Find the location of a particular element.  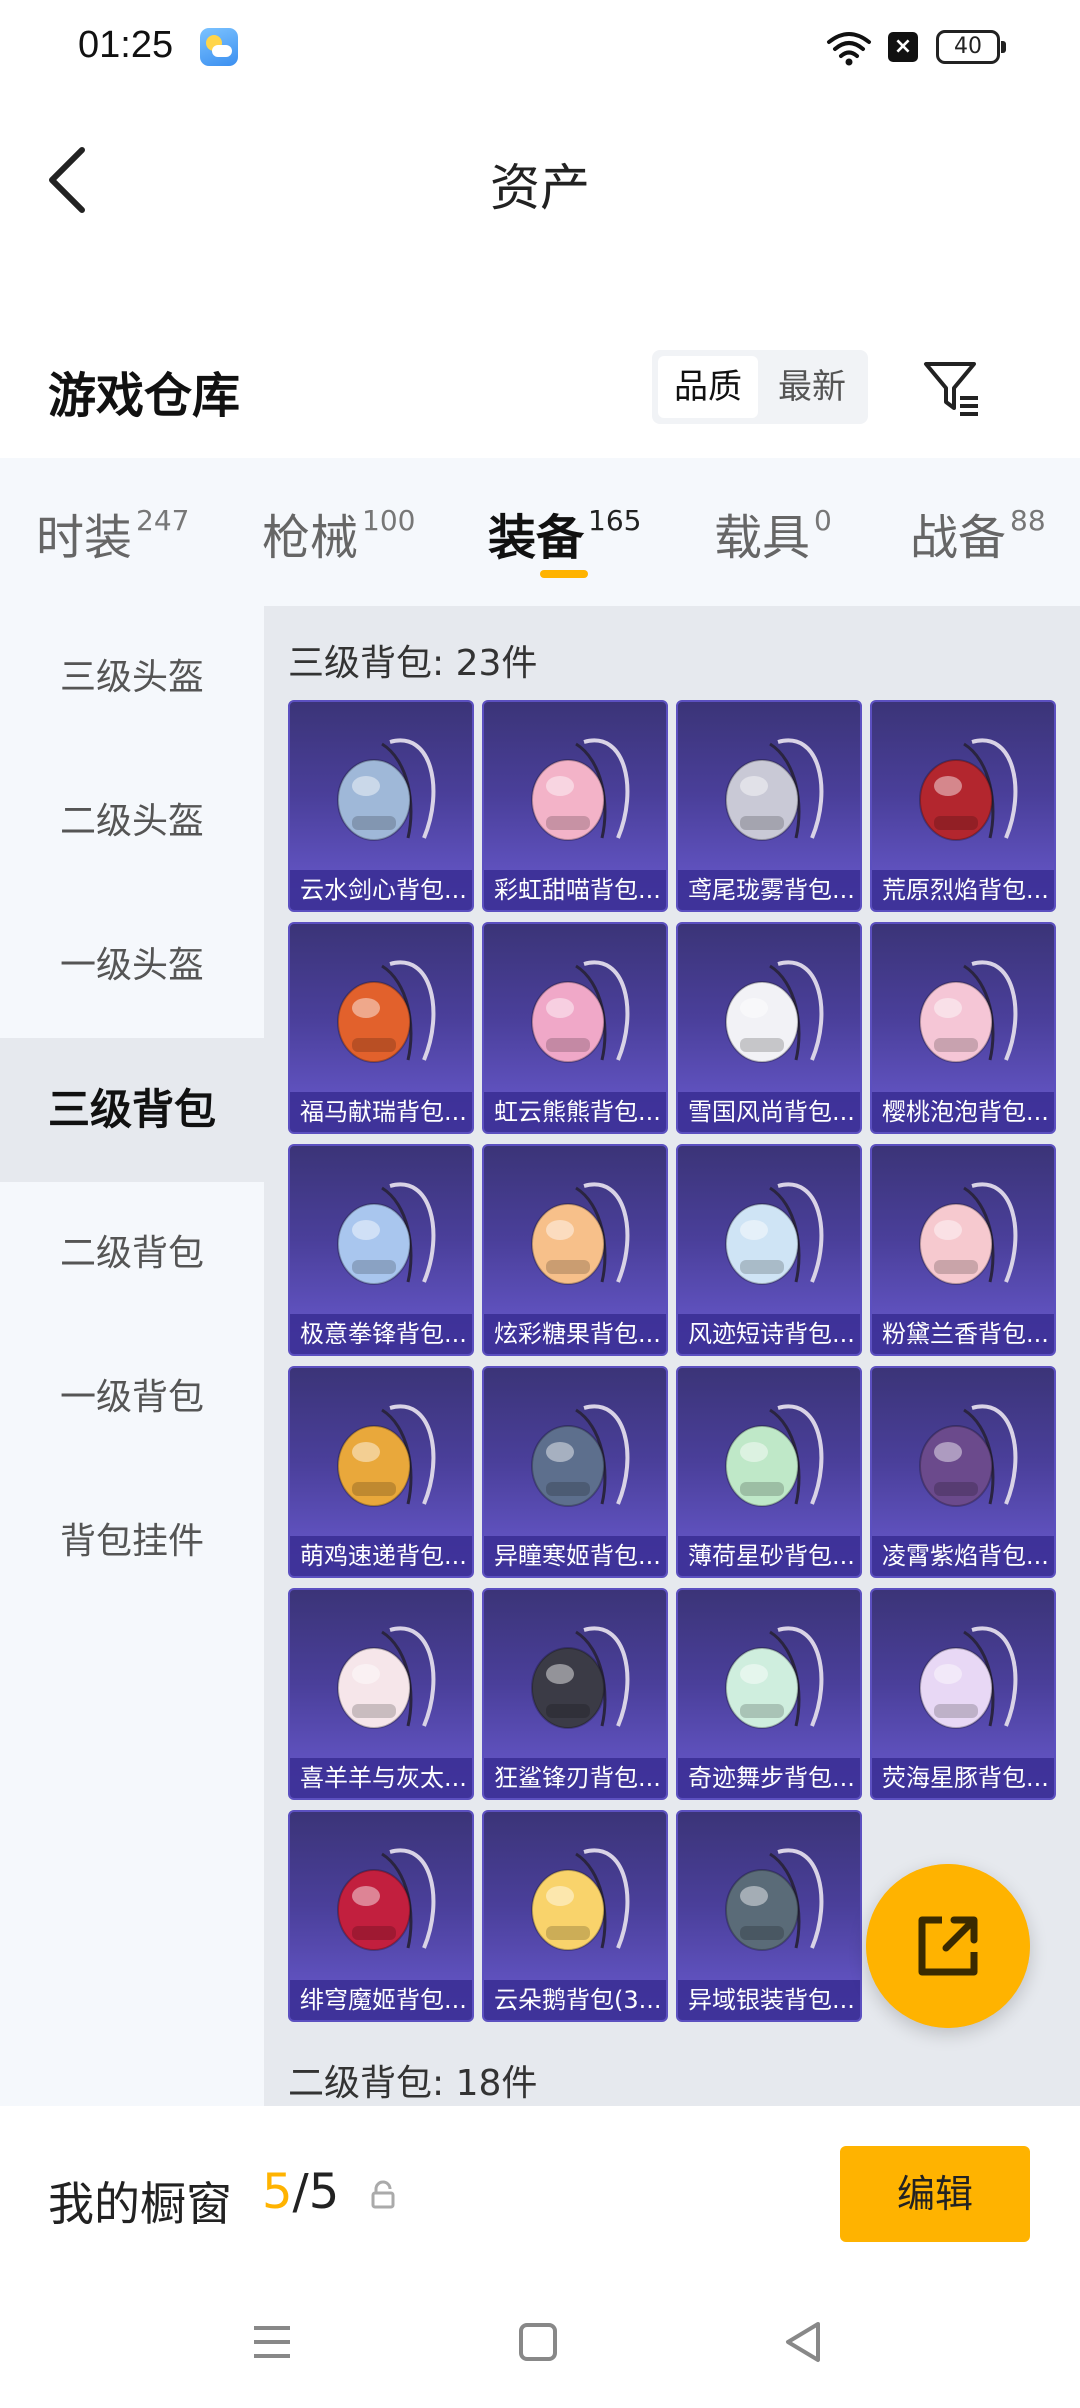

sidebar-item-backpack-1: 一级背包 is located at coordinates (132, 1398).